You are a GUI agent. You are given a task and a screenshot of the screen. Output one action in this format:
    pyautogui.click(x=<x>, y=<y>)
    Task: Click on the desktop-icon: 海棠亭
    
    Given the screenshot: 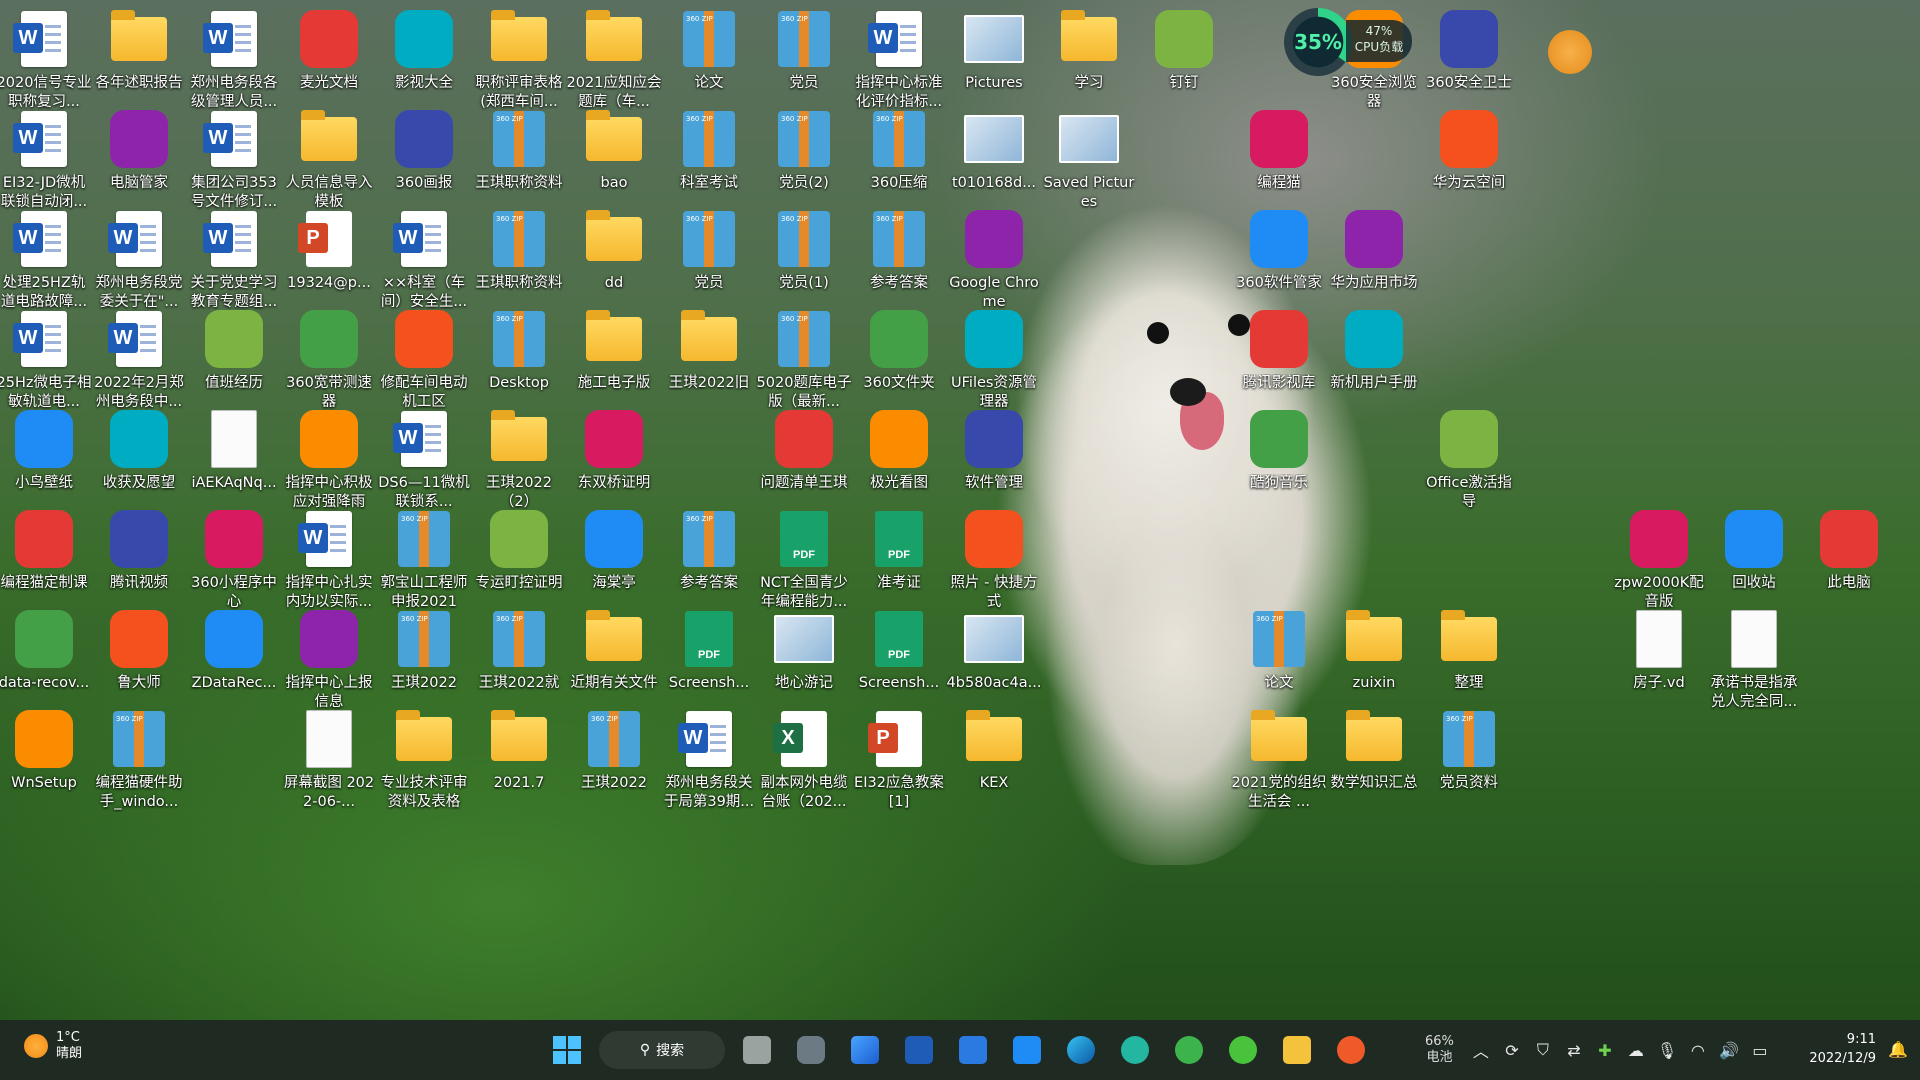 What is the action you would take?
    pyautogui.click(x=614, y=548)
    